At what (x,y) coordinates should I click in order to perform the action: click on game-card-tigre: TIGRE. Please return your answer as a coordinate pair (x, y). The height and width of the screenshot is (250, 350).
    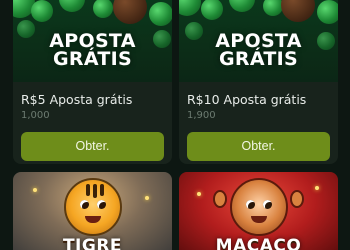
    Looking at the image, I should click on (92, 211).